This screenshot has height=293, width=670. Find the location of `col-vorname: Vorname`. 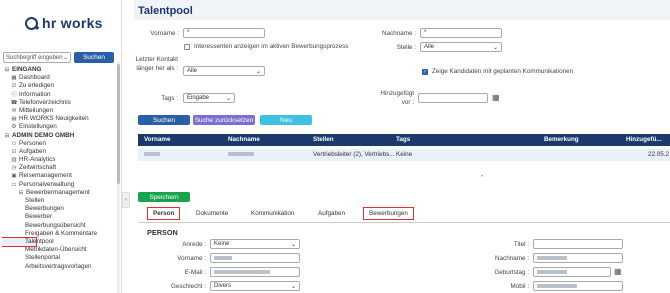

col-vorname: Vorname is located at coordinates (157, 140).